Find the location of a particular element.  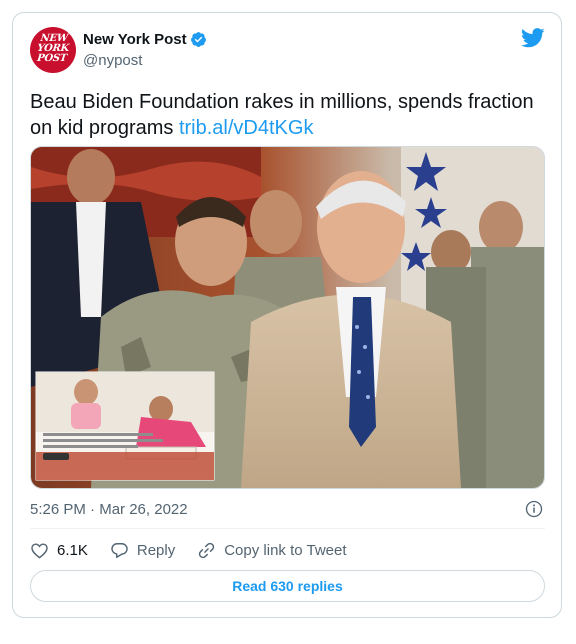

reply-label: Reply is located at coordinates (156, 550).